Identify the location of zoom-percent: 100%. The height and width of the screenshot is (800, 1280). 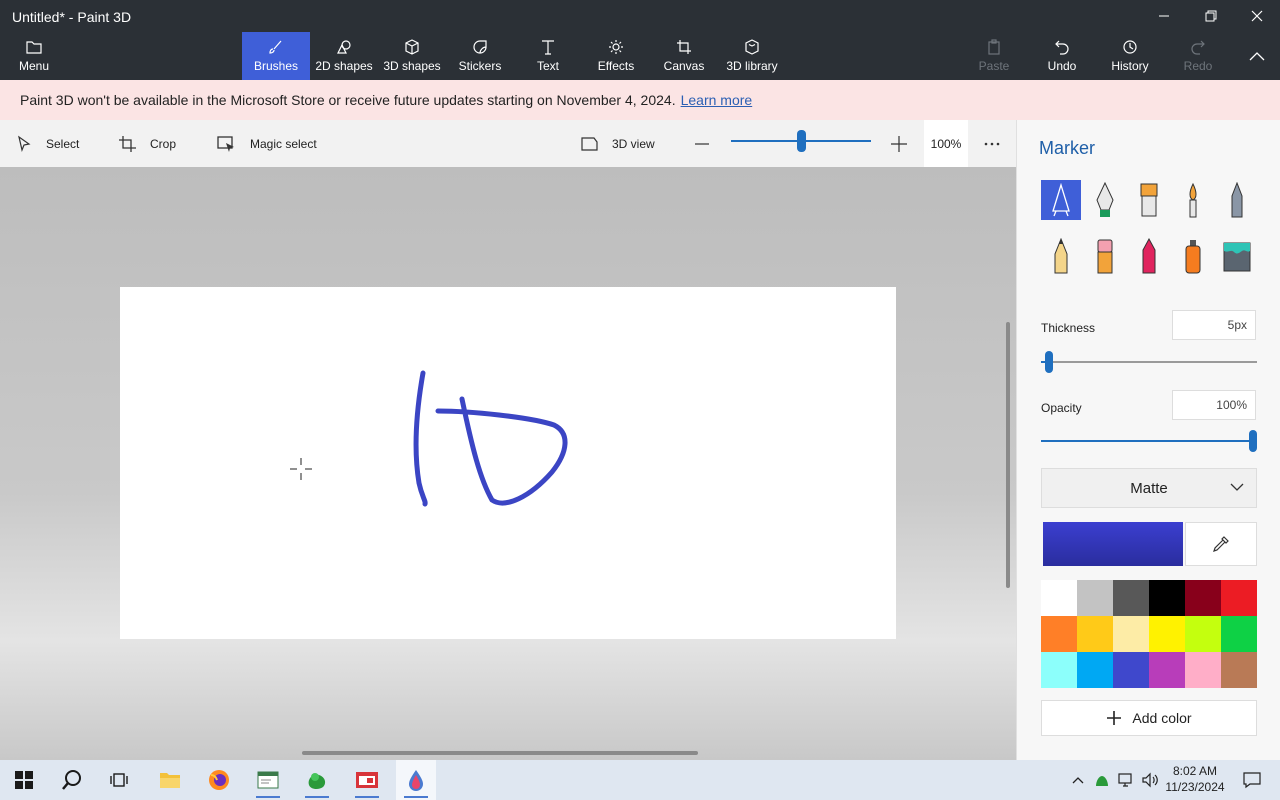
(946, 143).